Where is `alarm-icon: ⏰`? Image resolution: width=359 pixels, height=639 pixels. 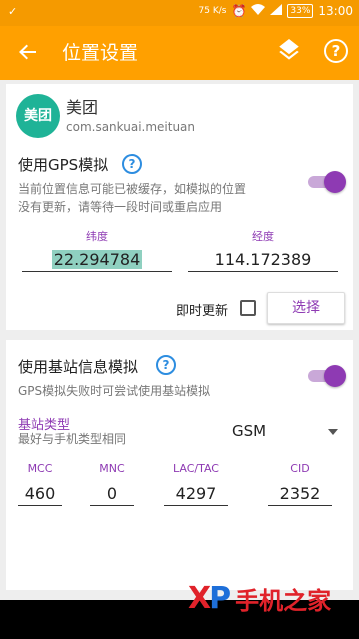
alarm-icon: ⏰ is located at coordinates (239, 11).